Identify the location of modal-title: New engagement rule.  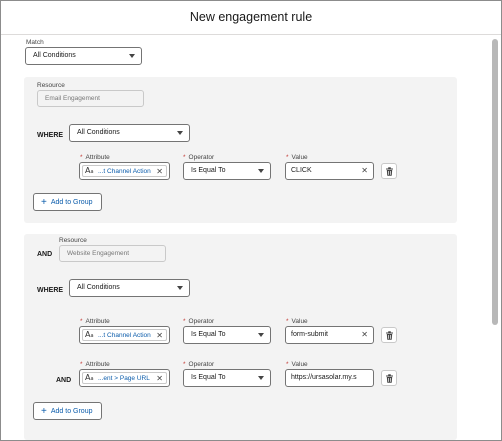
(251, 17).